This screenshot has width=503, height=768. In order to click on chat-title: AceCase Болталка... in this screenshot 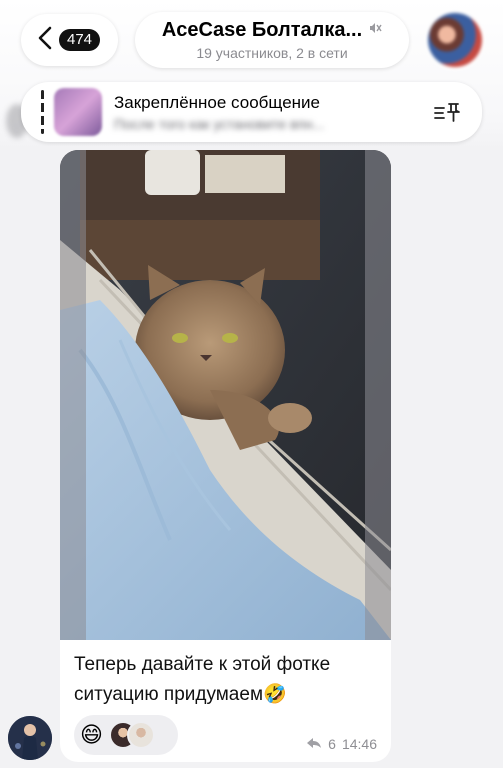, I will do `click(262, 30)`.